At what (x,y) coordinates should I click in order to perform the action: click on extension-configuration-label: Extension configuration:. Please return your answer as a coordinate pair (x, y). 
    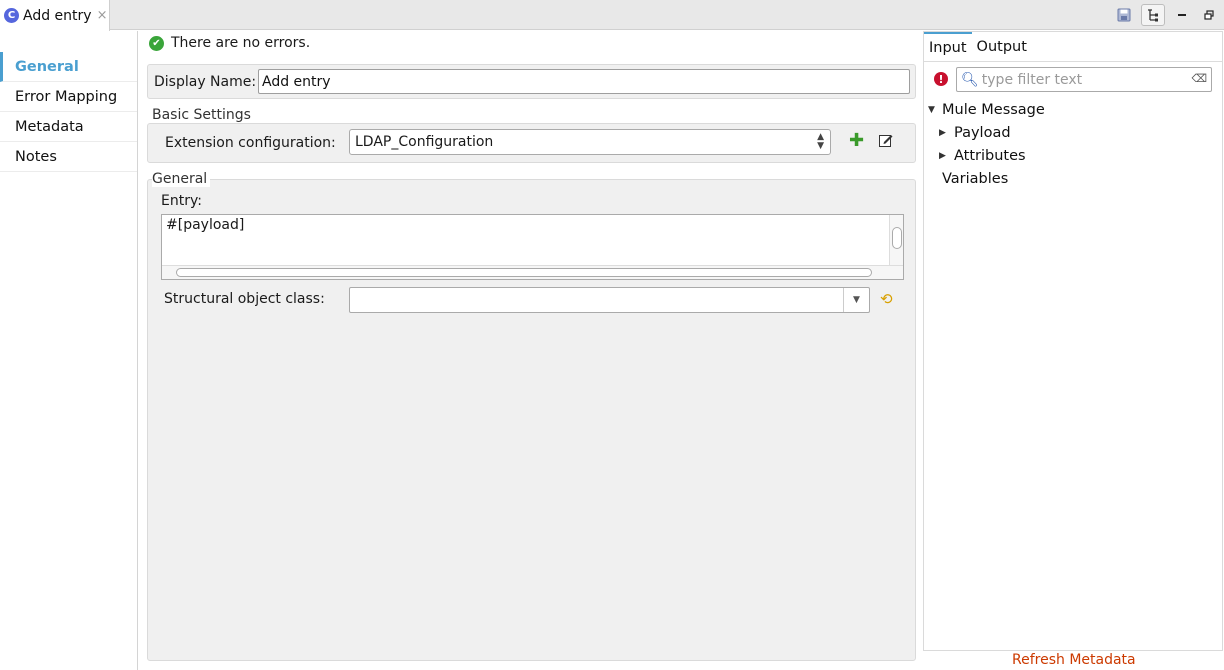
    Looking at the image, I should click on (250, 143).